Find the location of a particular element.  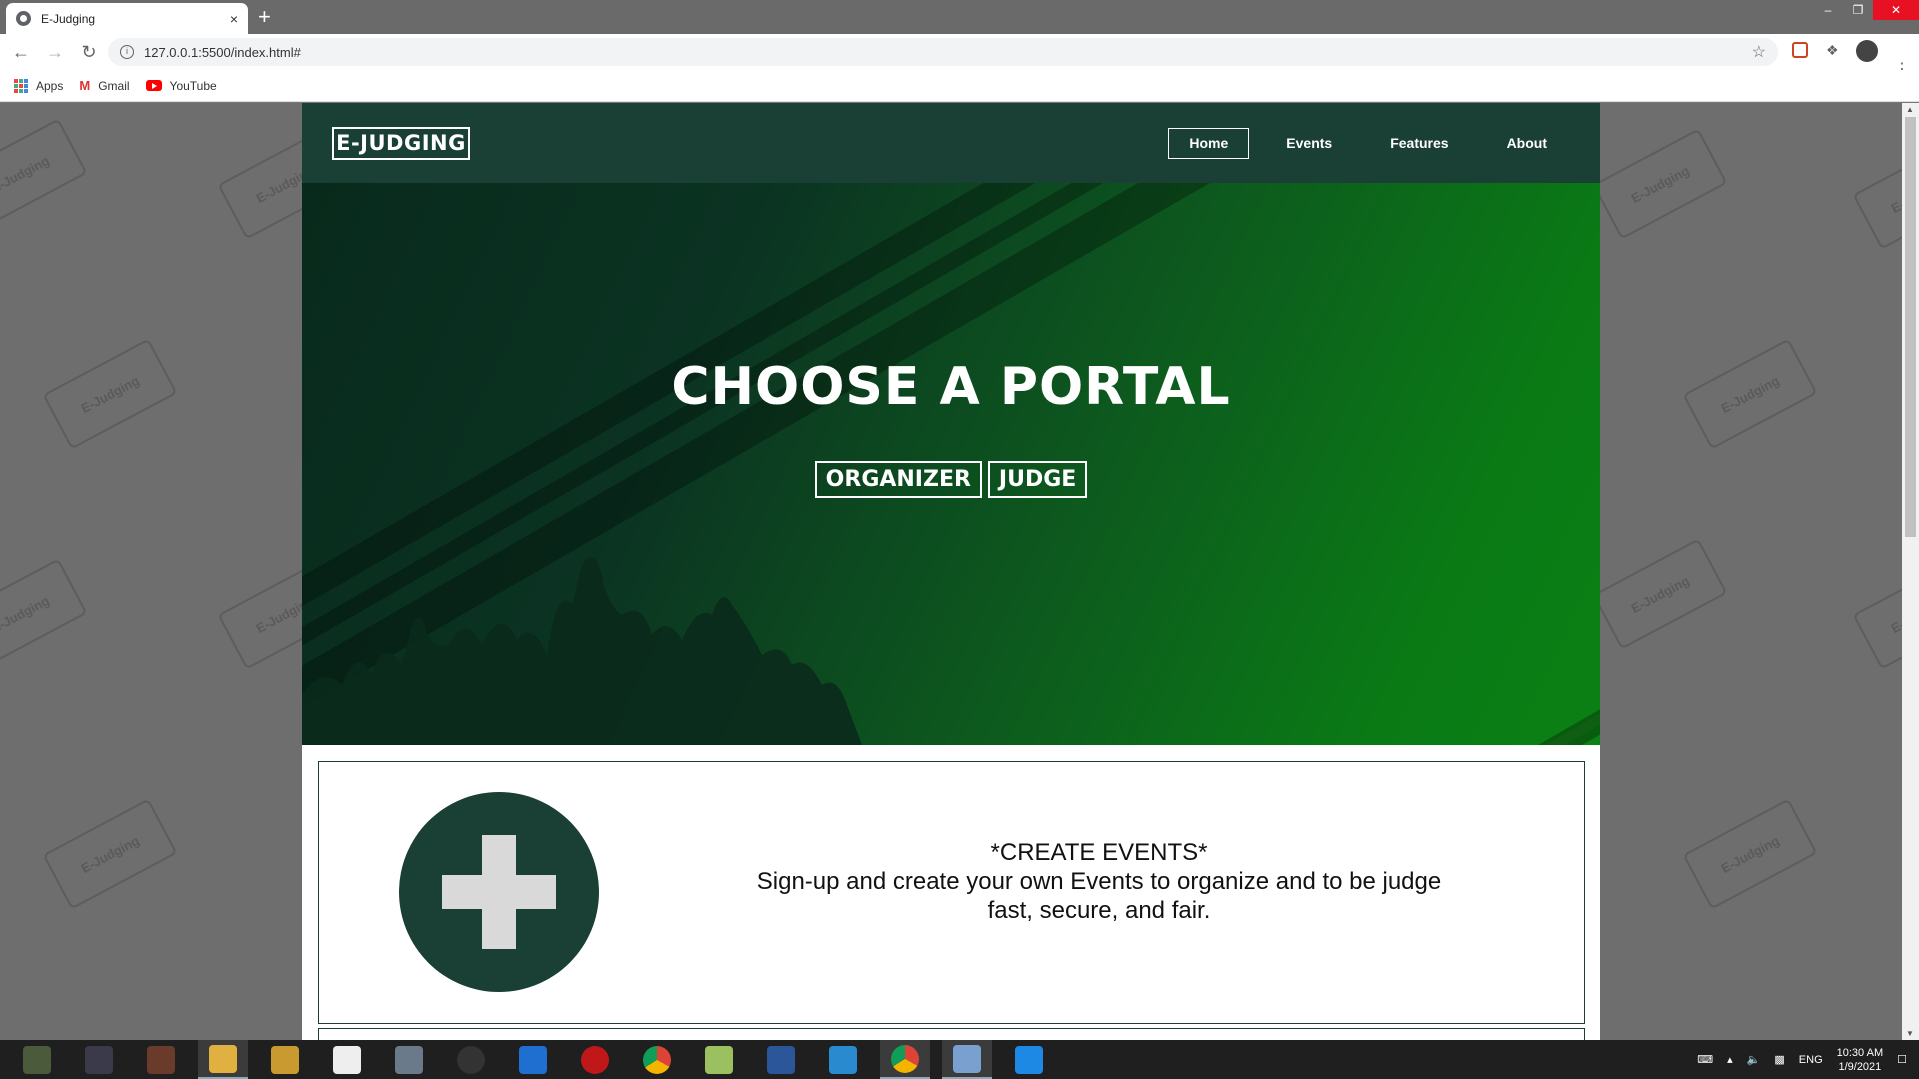

taskbar-game-character-icon is located at coordinates (161, 1059).